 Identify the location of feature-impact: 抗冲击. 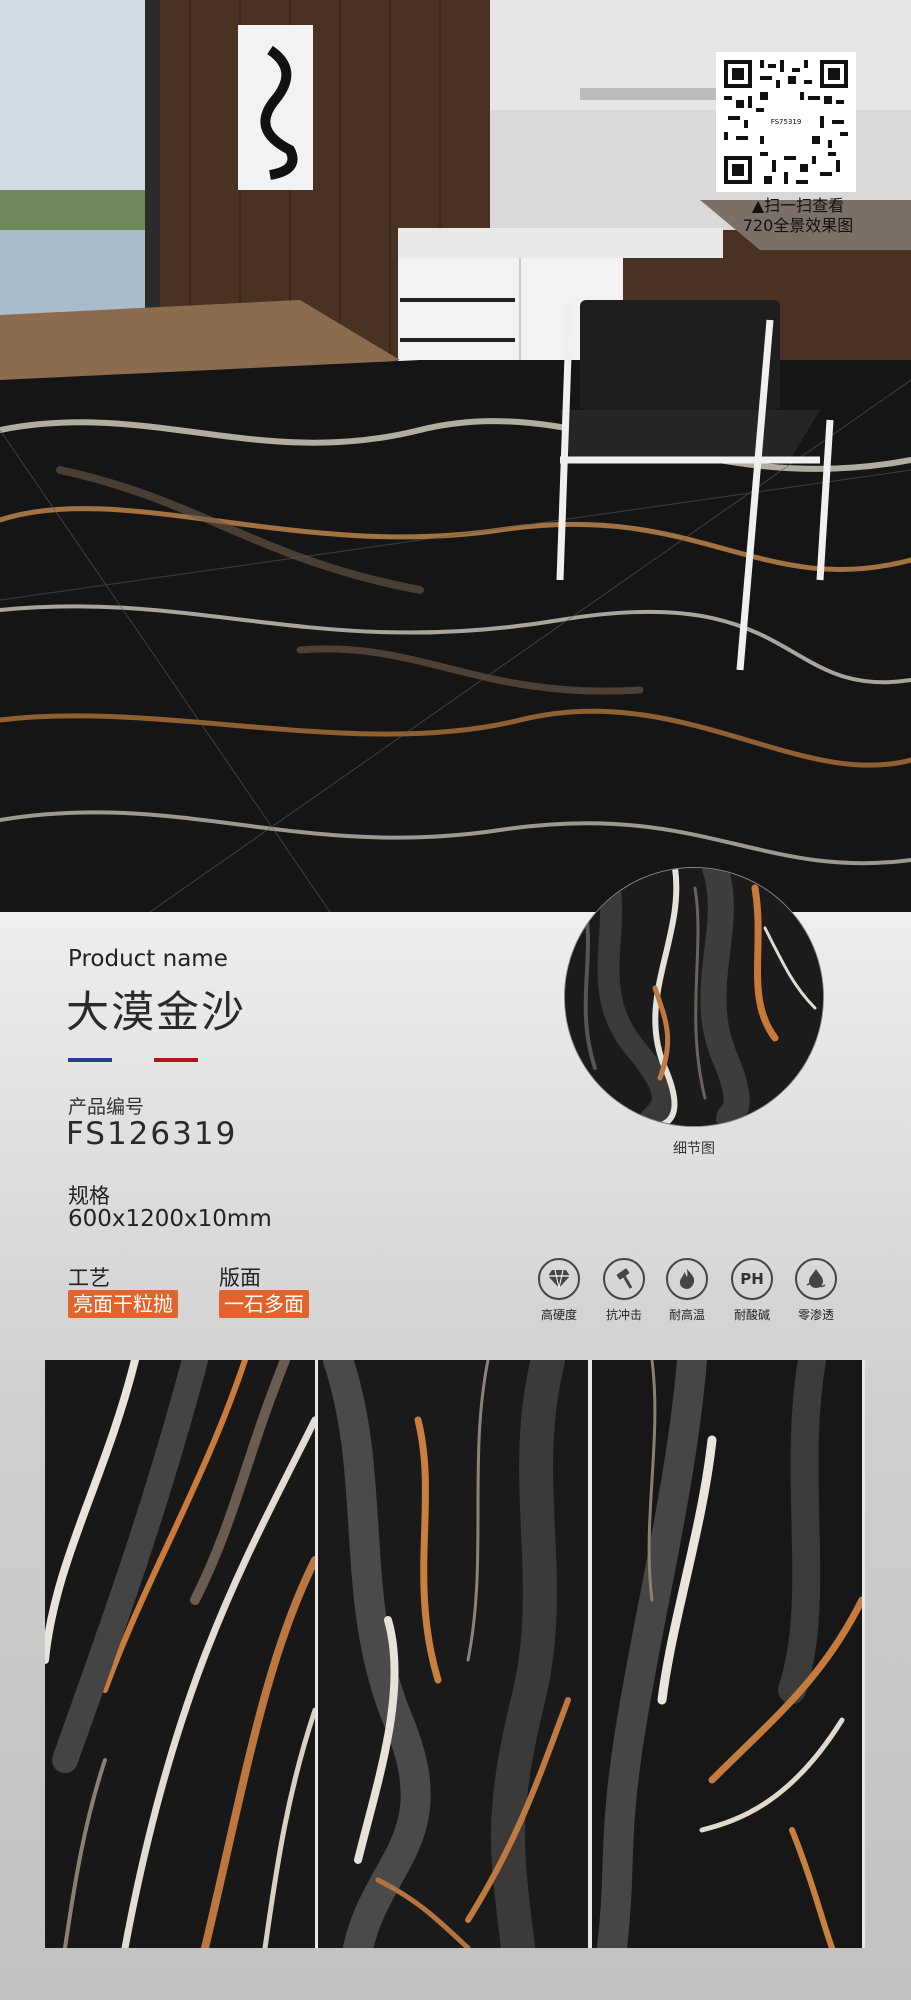
(624, 1290).